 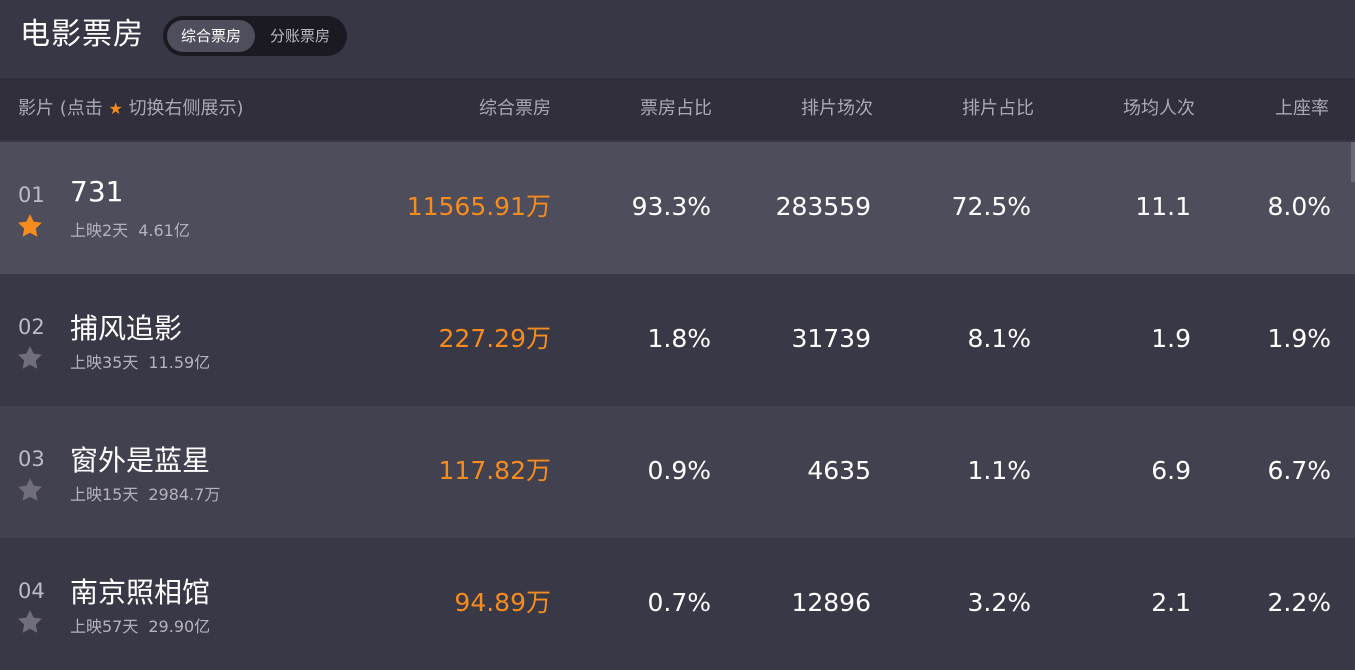 What do you see at coordinates (839, 470) in the screenshot?
I see `shows-value: 4635` at bounding box center [839, 470].